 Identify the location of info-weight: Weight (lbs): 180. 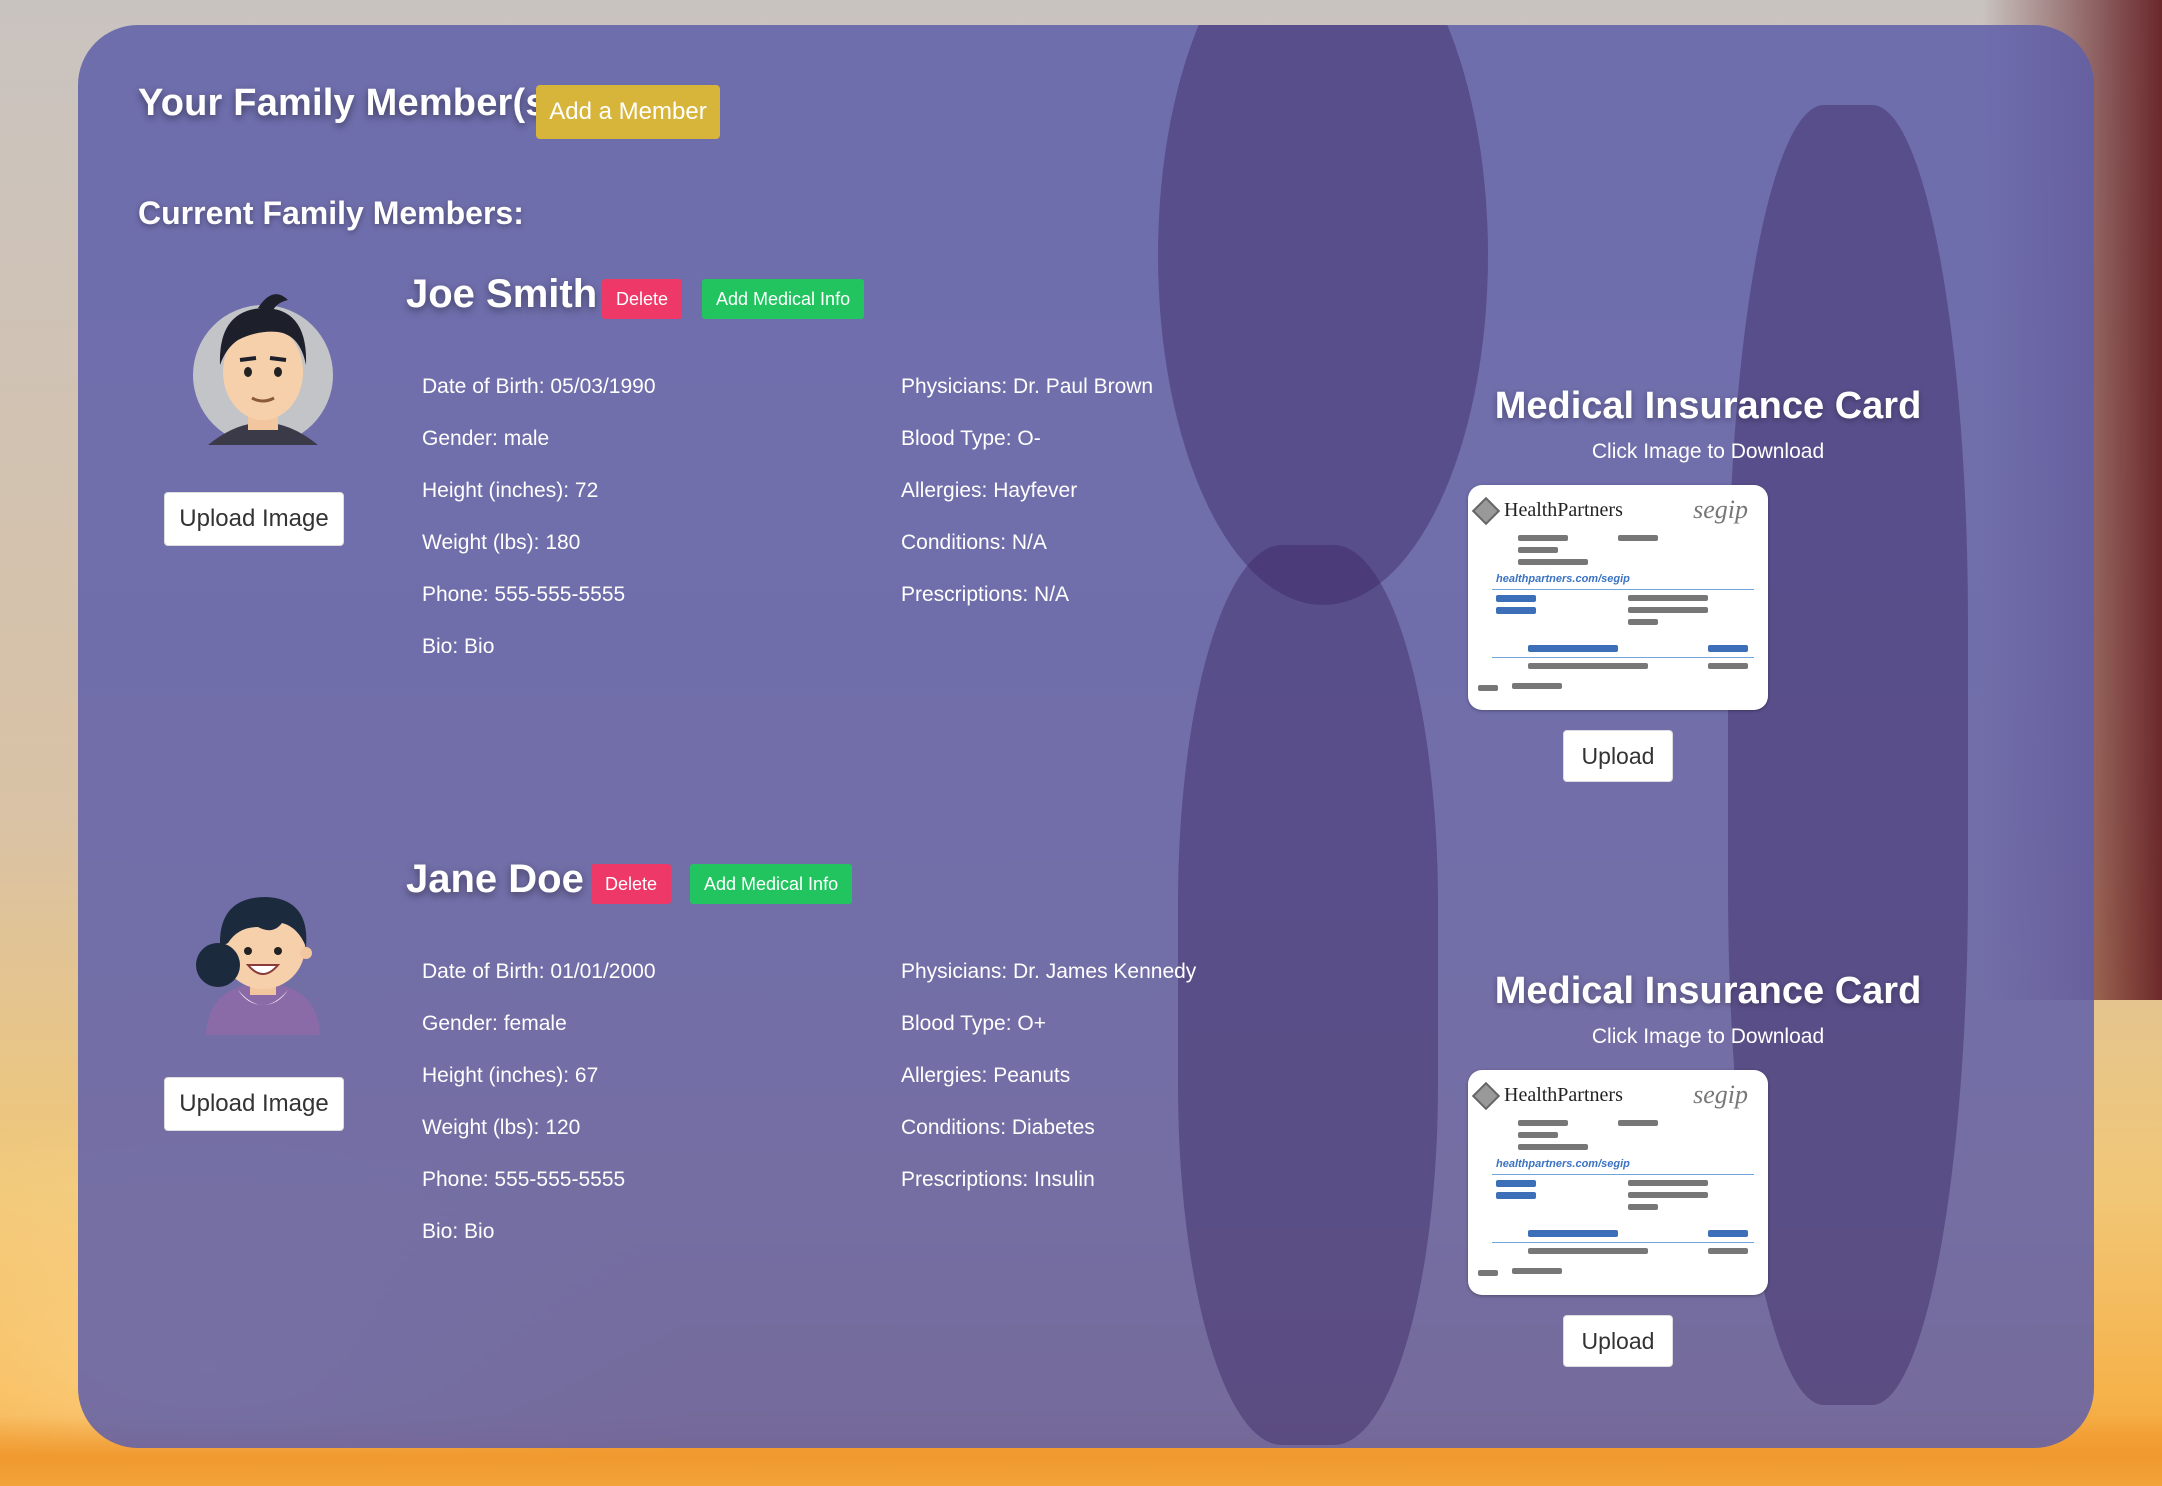
(501, 542).